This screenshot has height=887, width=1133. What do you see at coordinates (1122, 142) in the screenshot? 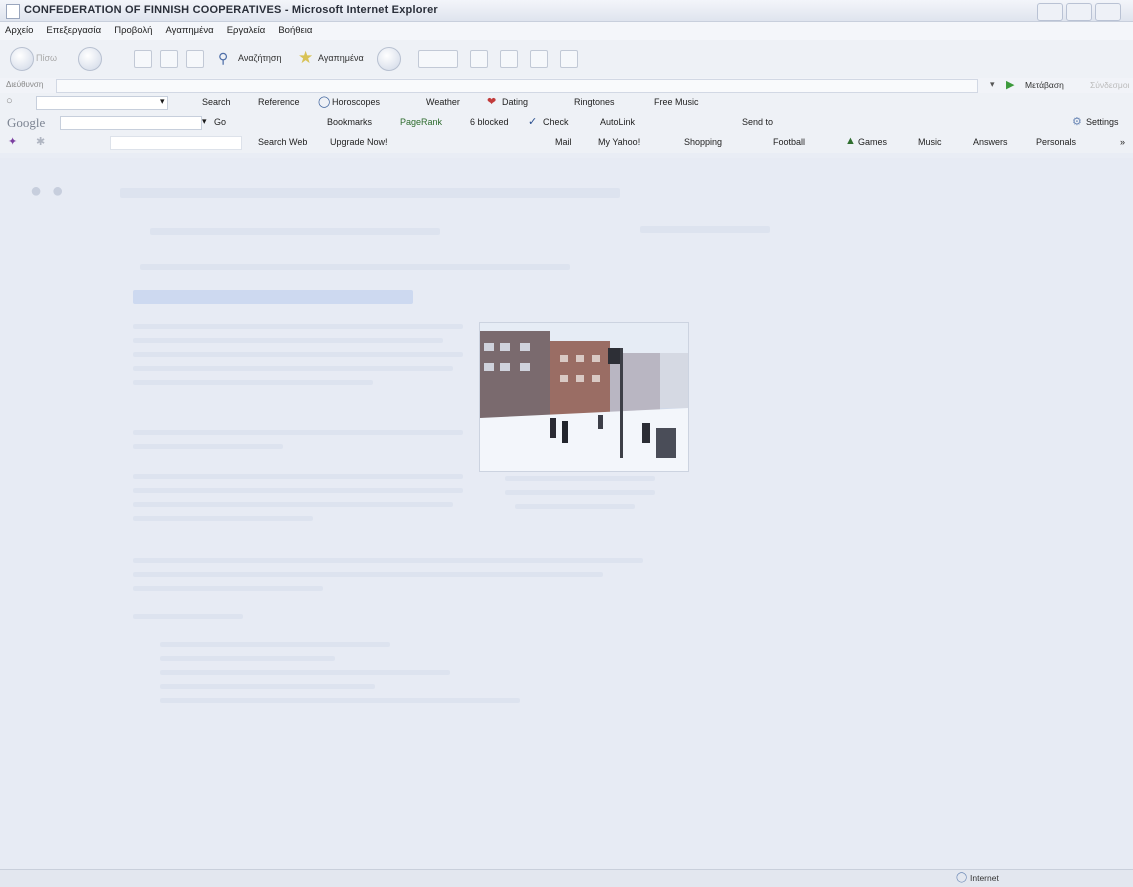
I see `toolbar-overflow-chevron: »` at bounding box center [1122, 142].